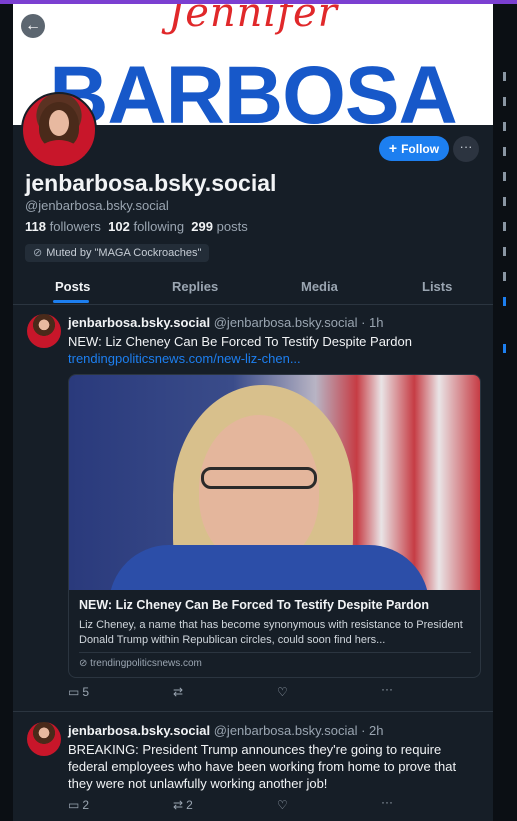 This screenshot has width=517, height=821. What do you see at coordinates (275, 652) in the screenshot?
I see `link-card-divider` at bounding box center [275, 652].